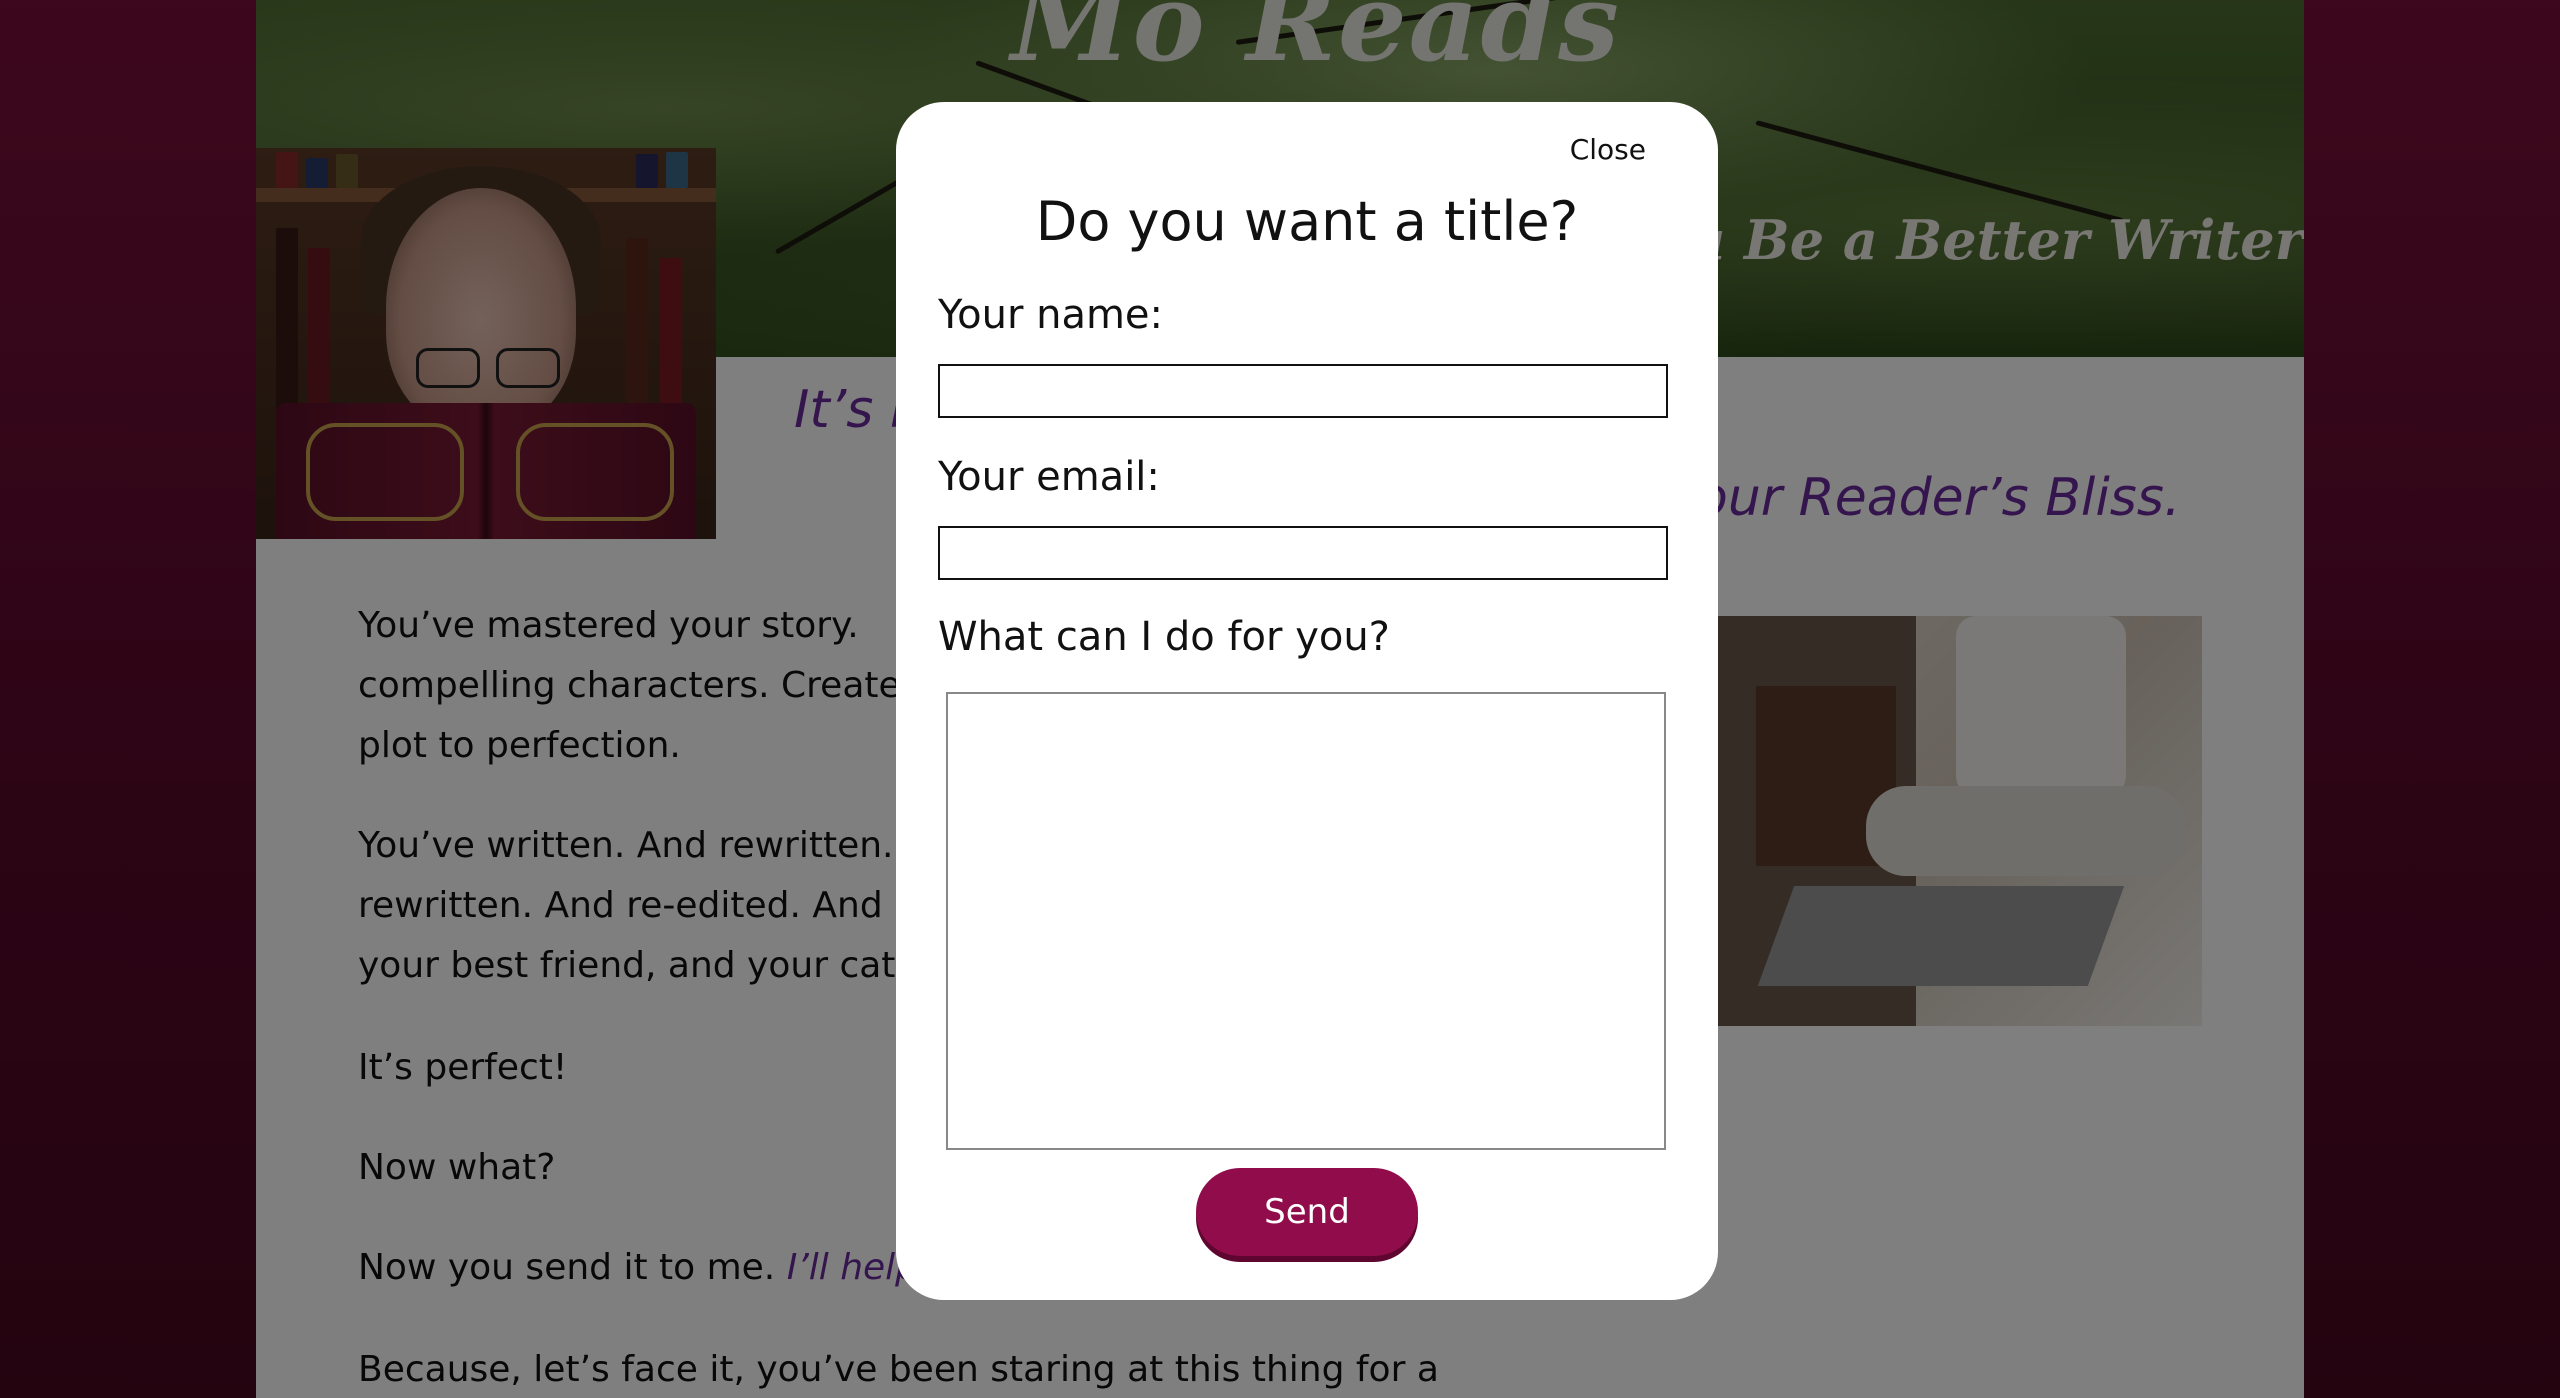 The width and height of the screenshot is (2560, 1398). I want to click on email-input, so click(1303, 553).